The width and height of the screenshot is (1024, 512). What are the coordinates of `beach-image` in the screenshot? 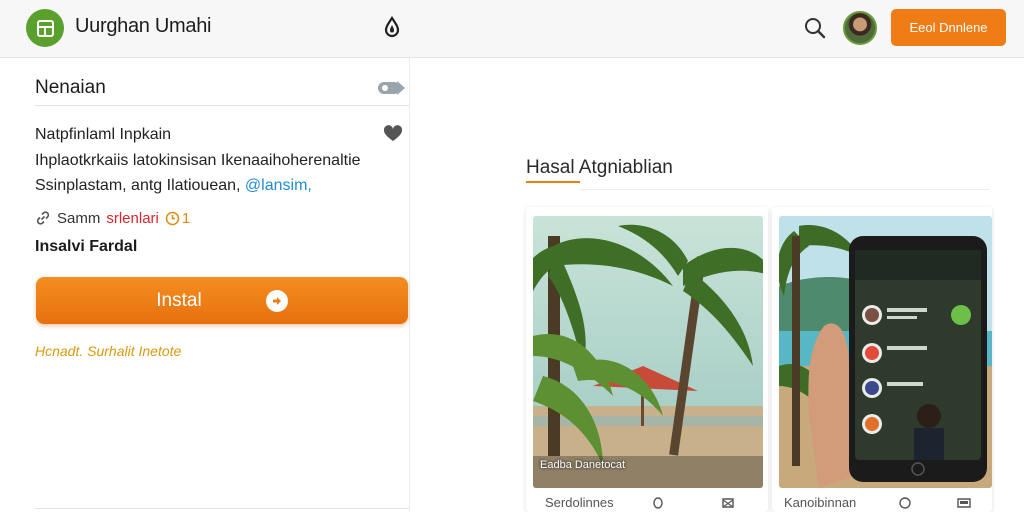 It's located at (648, 352).